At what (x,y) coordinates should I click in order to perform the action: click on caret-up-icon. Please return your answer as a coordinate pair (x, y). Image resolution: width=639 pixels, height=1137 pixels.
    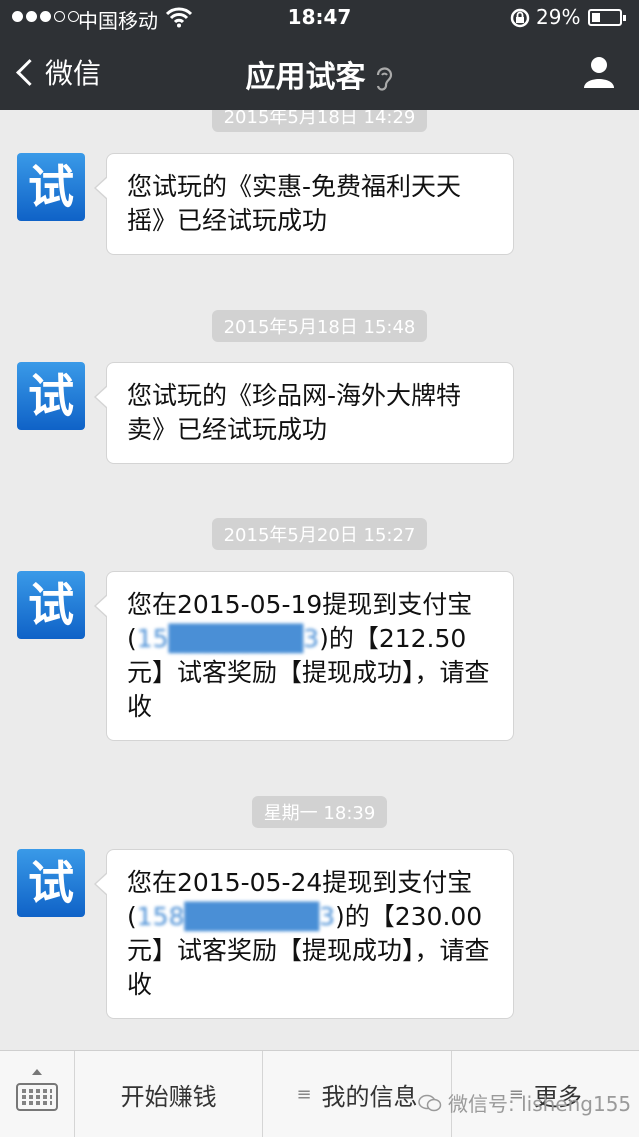
    Looking at the image, I should click on (37, 1072).